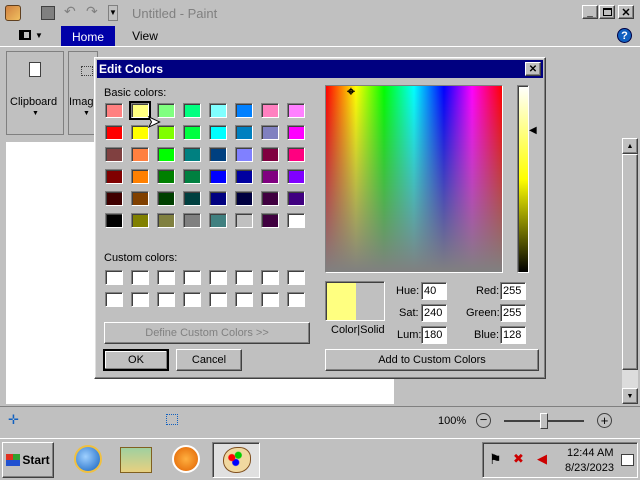  Describe the element at coordinates (604, 420) in the screenshot. I see `zoom-in-button: +` at that location.